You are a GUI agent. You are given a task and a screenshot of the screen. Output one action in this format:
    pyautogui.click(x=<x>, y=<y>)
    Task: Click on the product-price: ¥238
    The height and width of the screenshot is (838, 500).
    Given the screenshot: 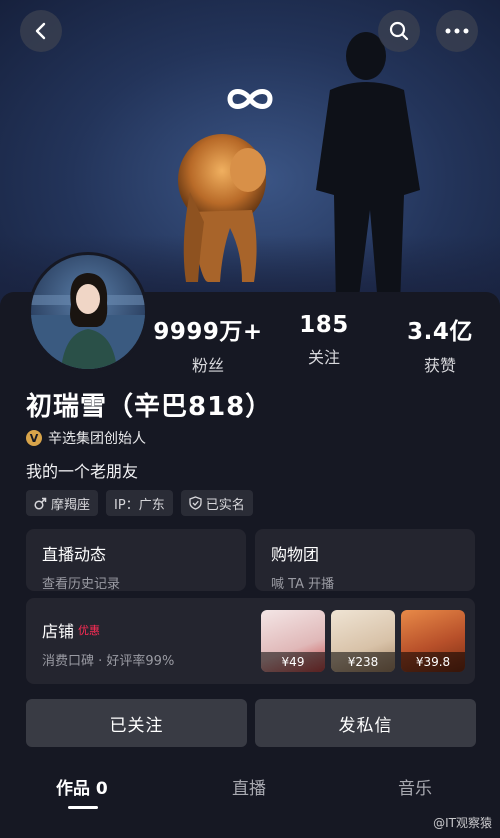 What is the action you would take?
    pyautogui.click(x=363, y=662)
    